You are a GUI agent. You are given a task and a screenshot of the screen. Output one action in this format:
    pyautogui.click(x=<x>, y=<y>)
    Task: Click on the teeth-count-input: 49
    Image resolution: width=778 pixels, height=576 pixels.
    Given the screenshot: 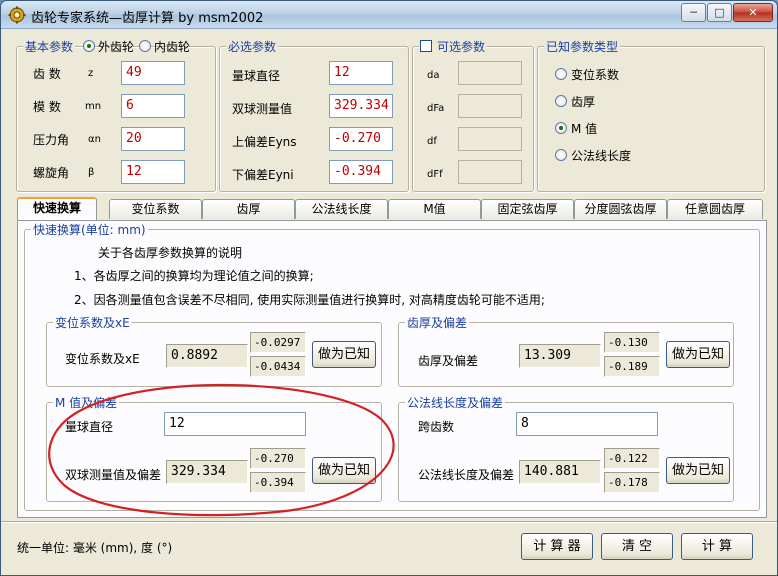 What is the action you would take?
    pyautogui.click(x=153, y=73)
    